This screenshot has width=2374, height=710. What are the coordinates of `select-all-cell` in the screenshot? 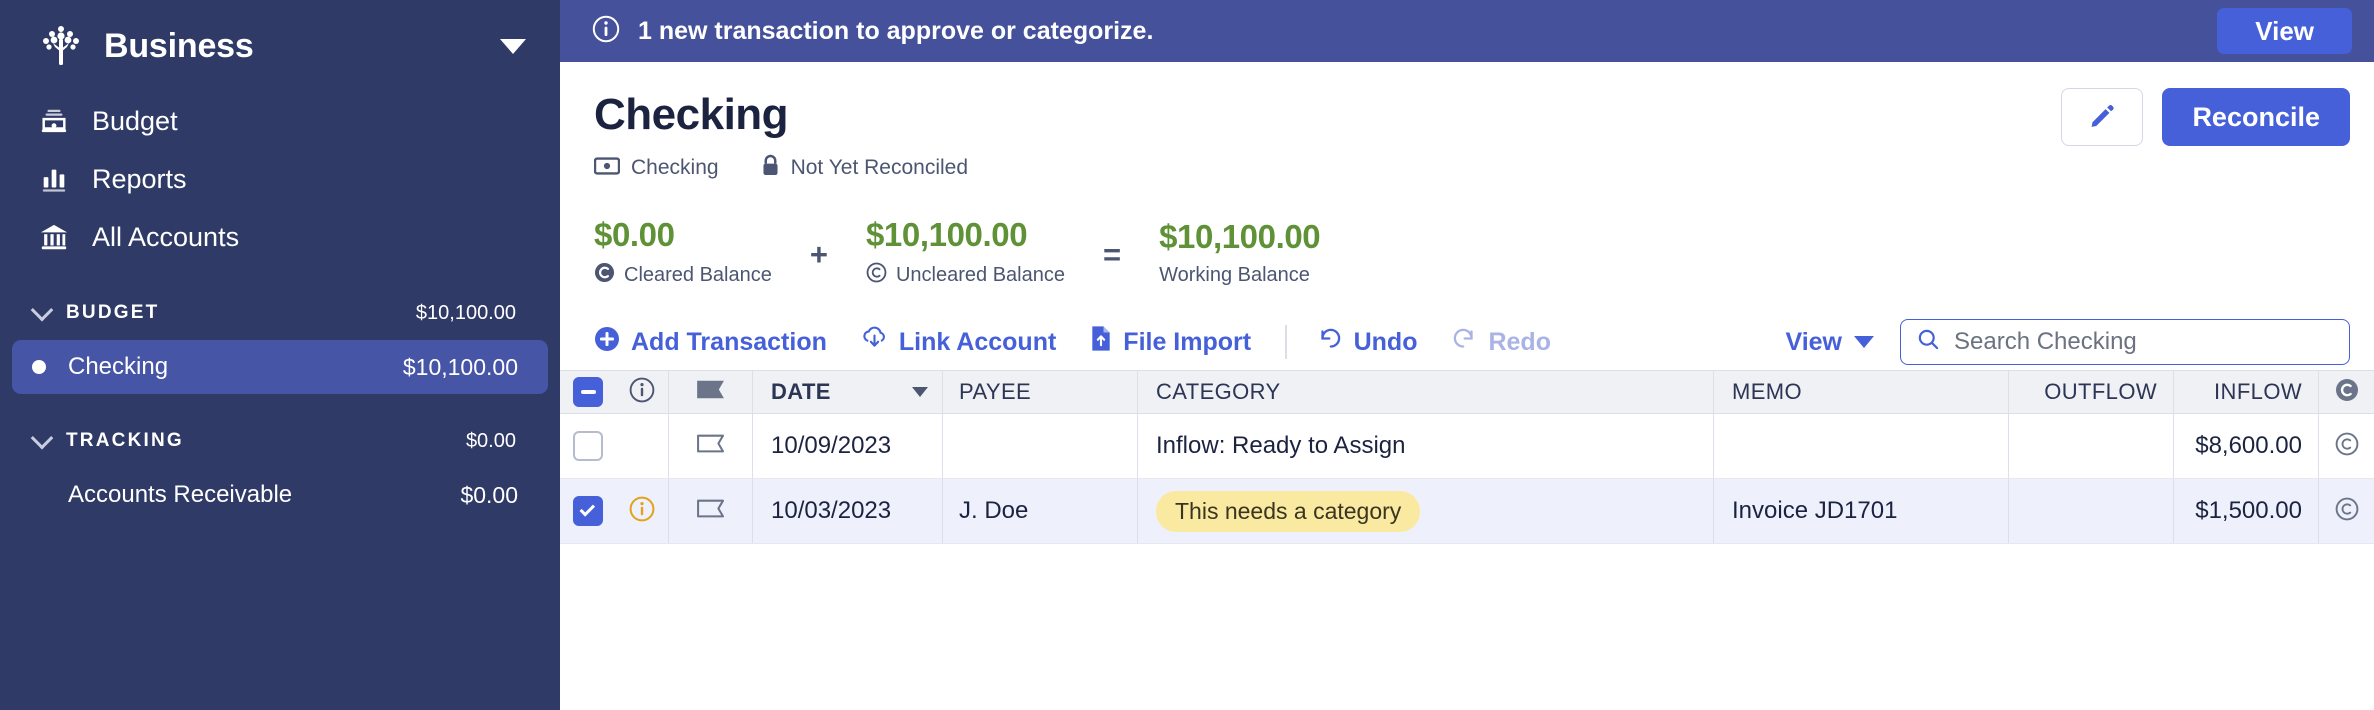 It's located at (588, 392).